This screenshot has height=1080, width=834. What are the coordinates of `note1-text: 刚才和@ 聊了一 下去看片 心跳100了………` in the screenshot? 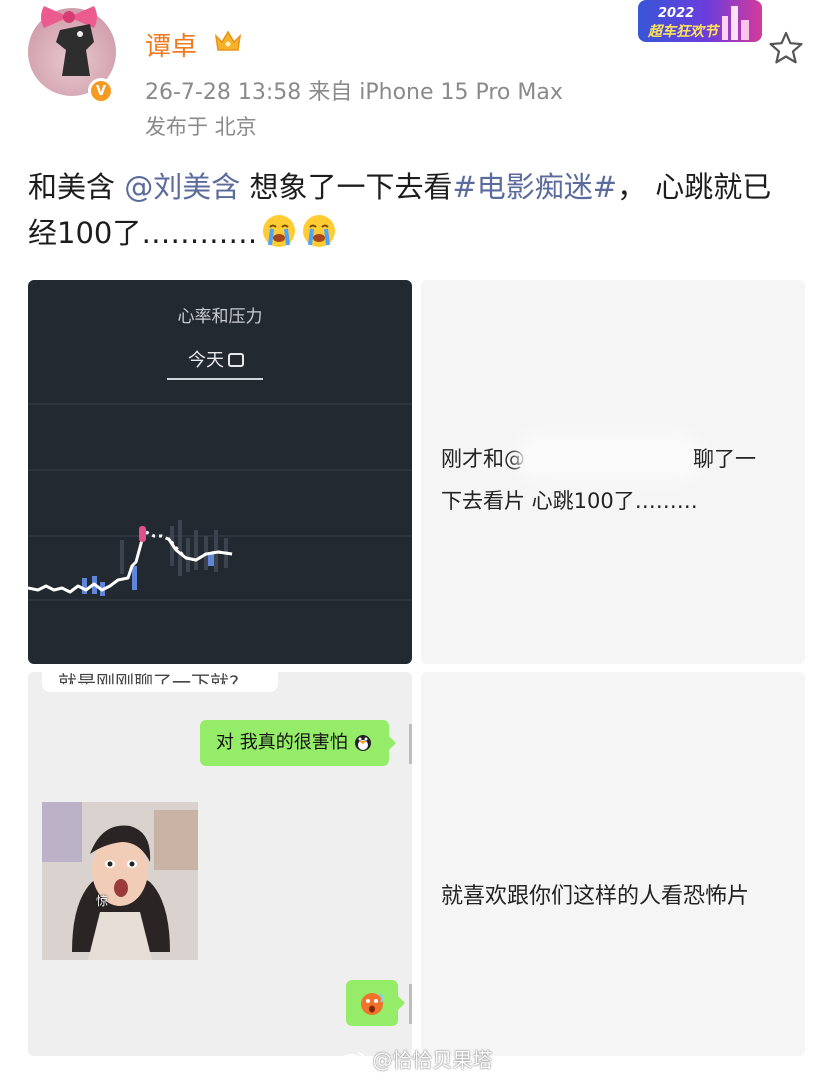 It's located at (616, 480).